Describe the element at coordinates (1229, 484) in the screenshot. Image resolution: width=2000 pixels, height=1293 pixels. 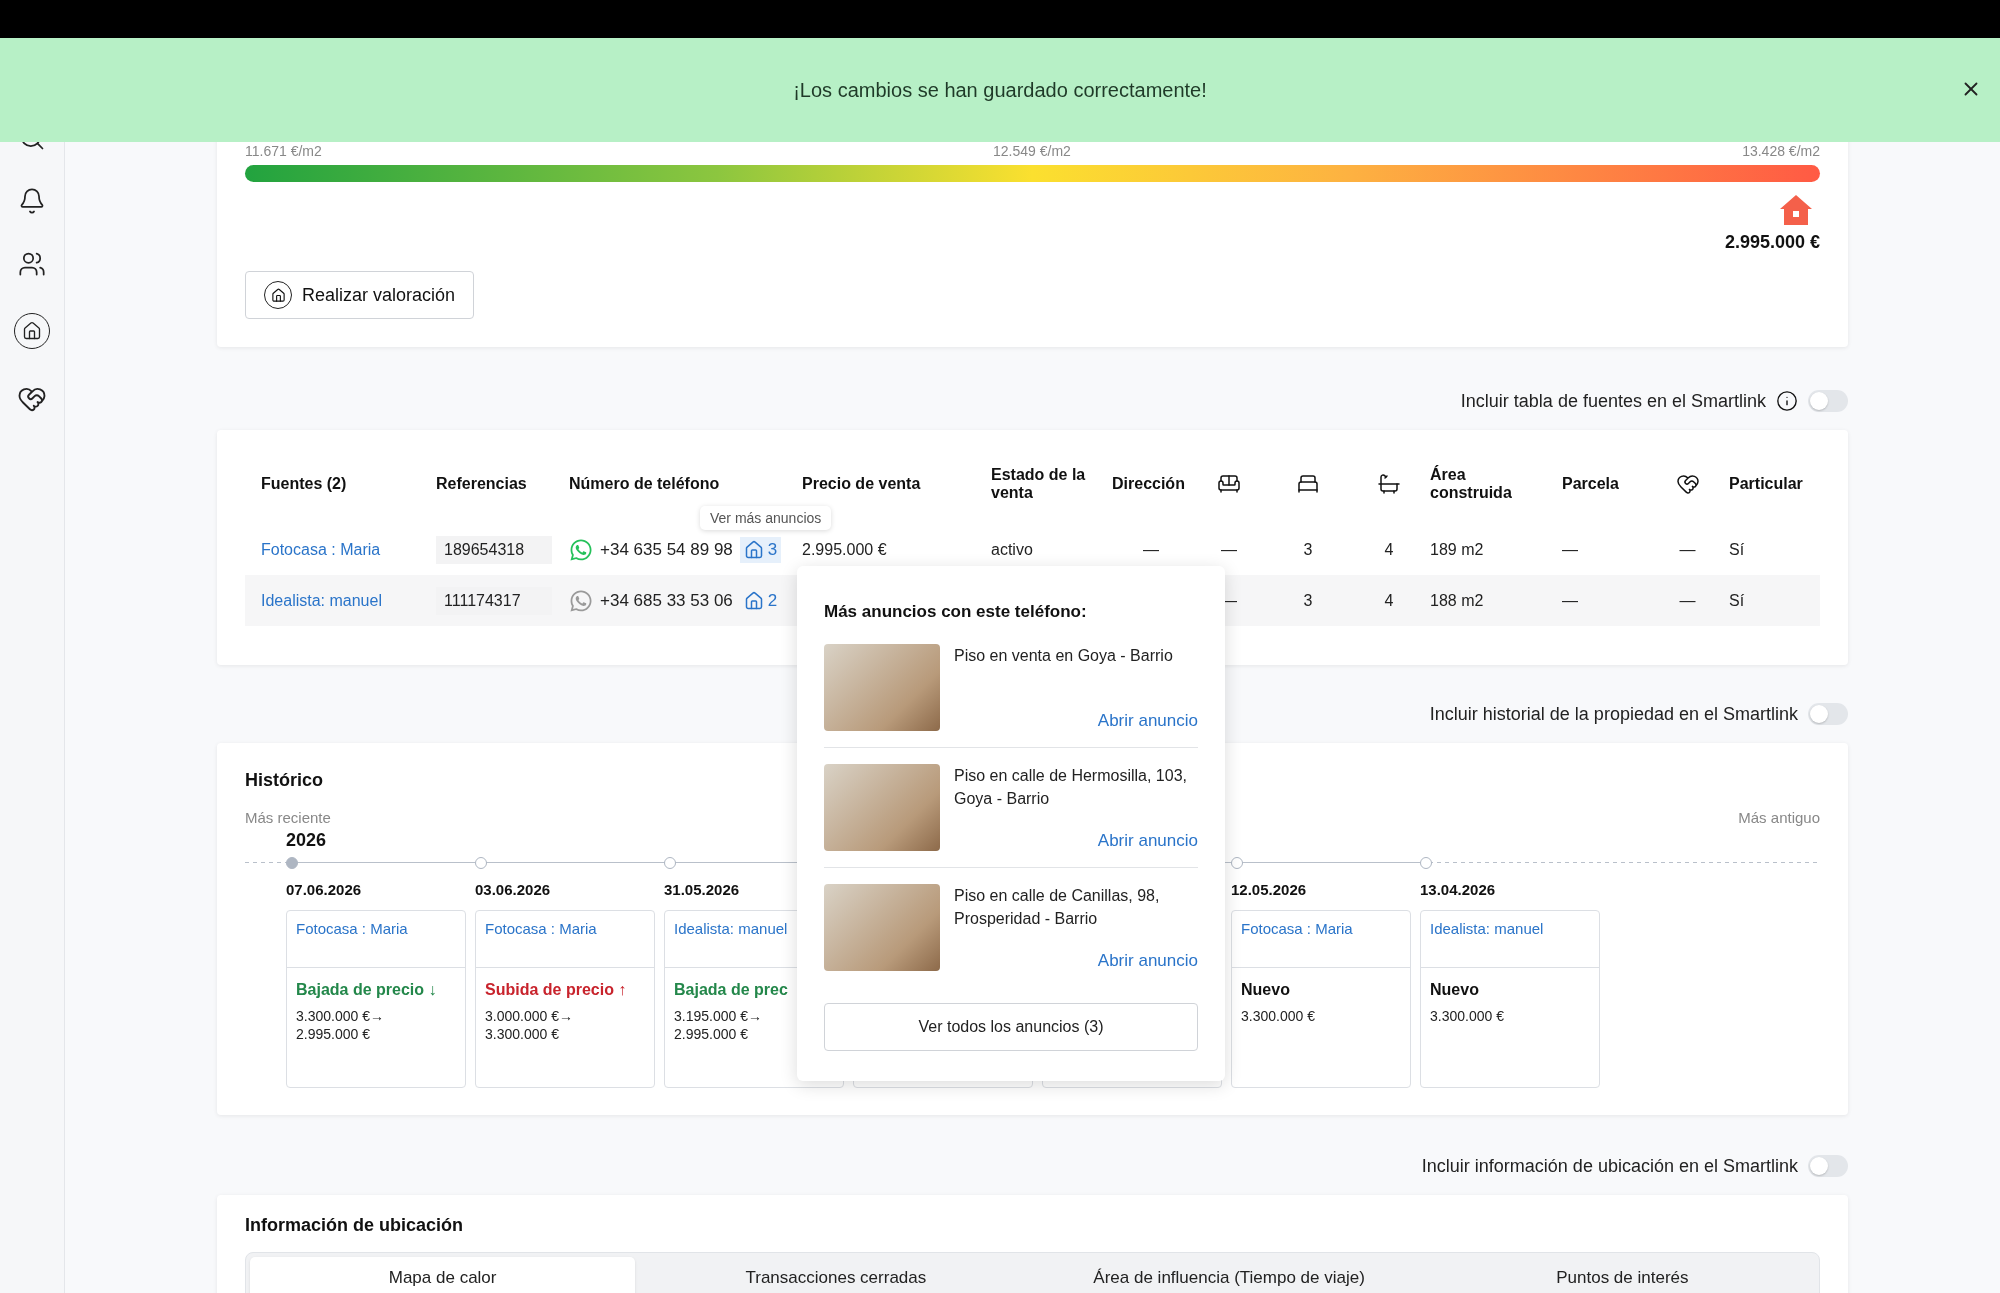
I see `sofa-icon` at that location.